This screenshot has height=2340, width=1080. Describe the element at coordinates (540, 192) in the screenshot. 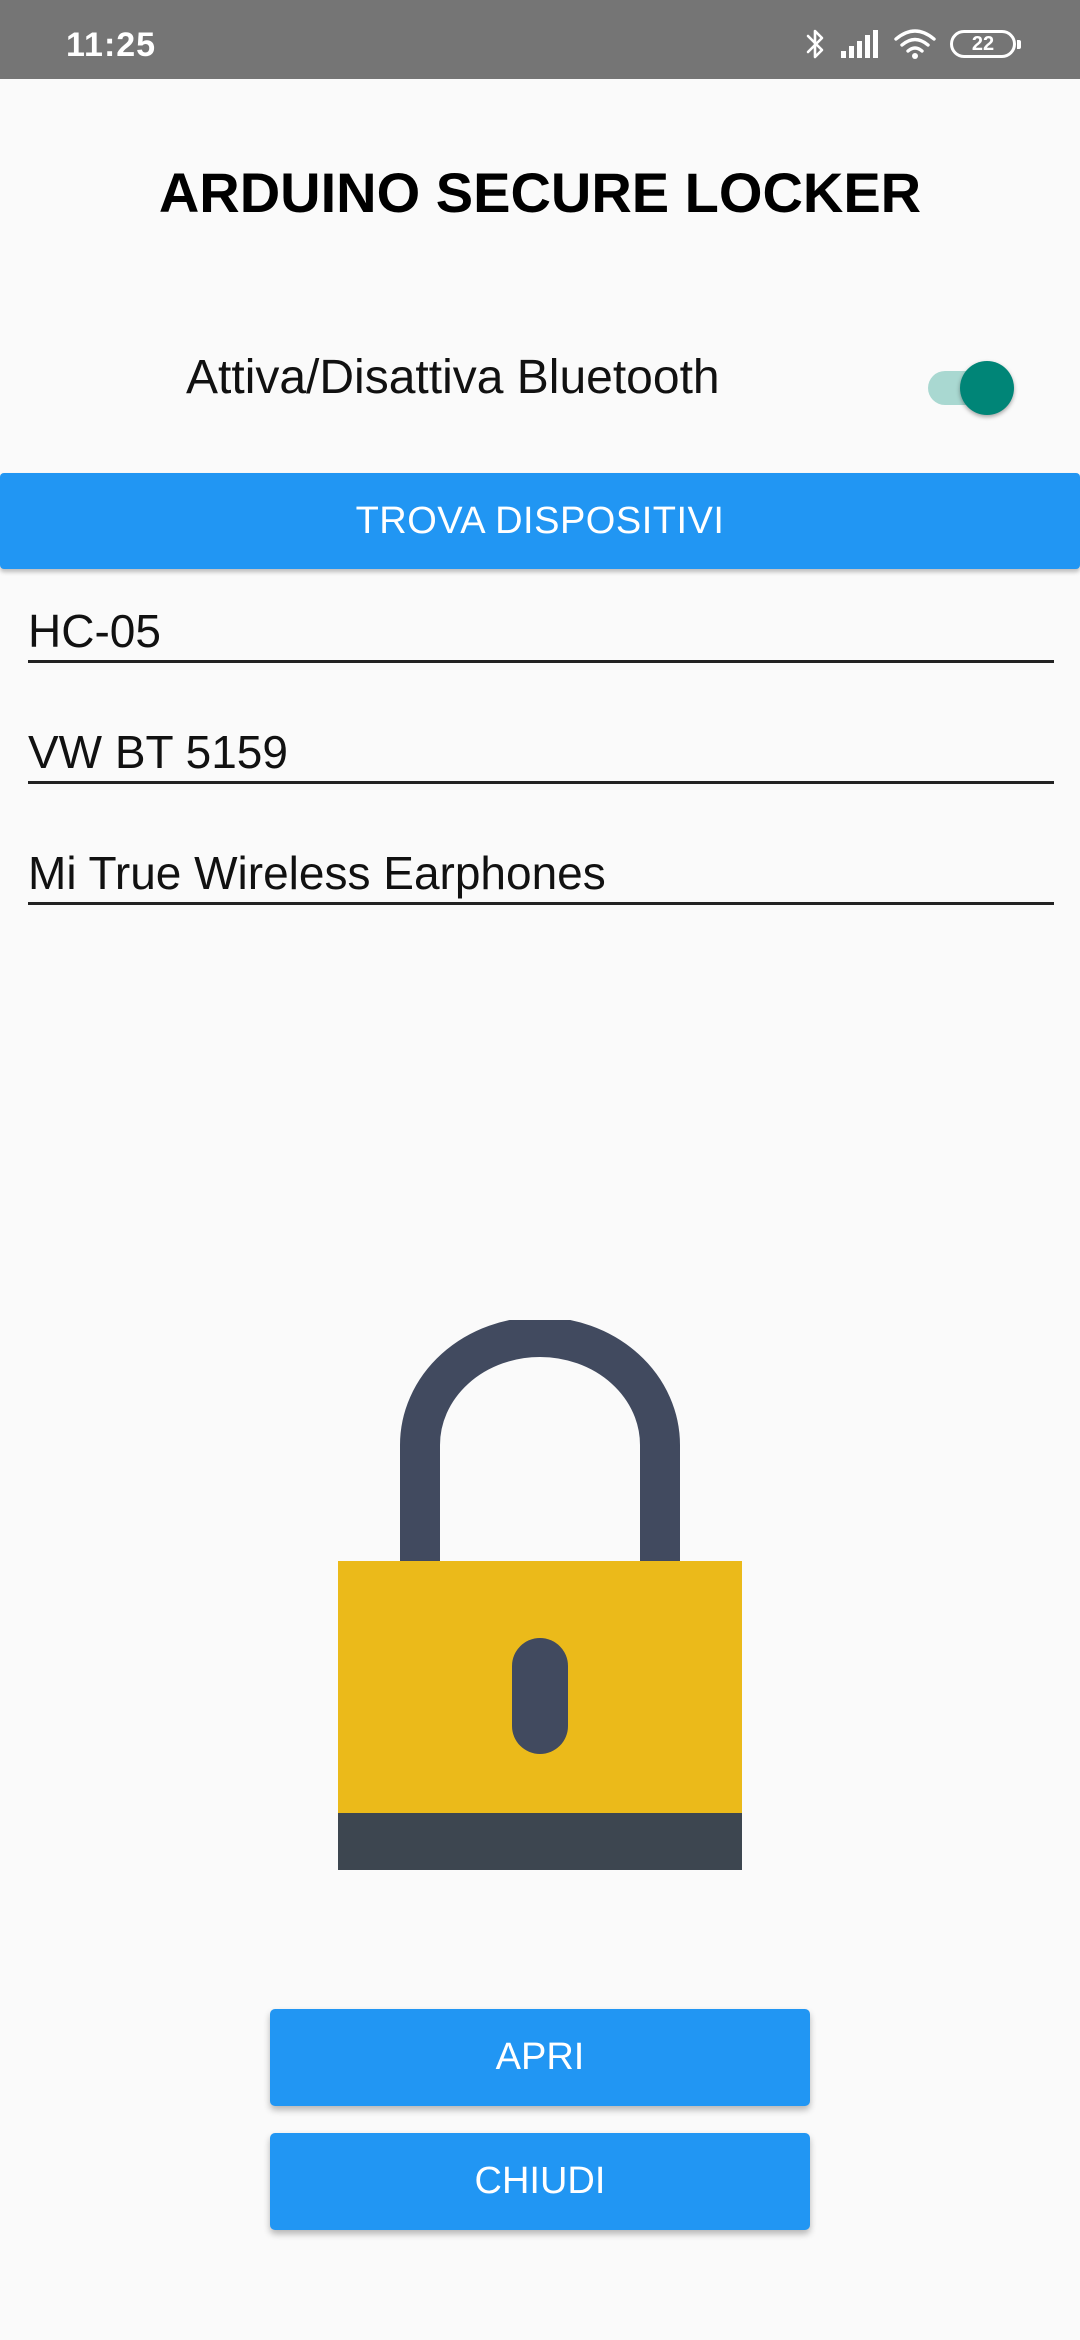

I see `page-title: ARDUINO SECURE LOCKER` at that location.